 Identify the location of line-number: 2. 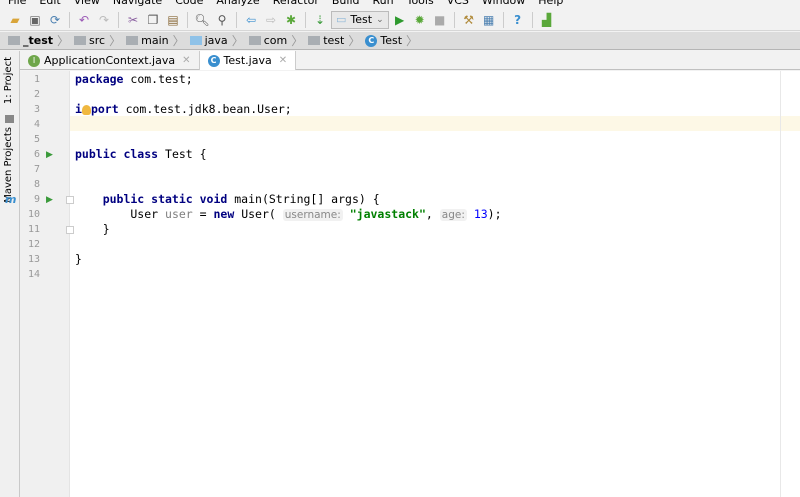
(36, 94).